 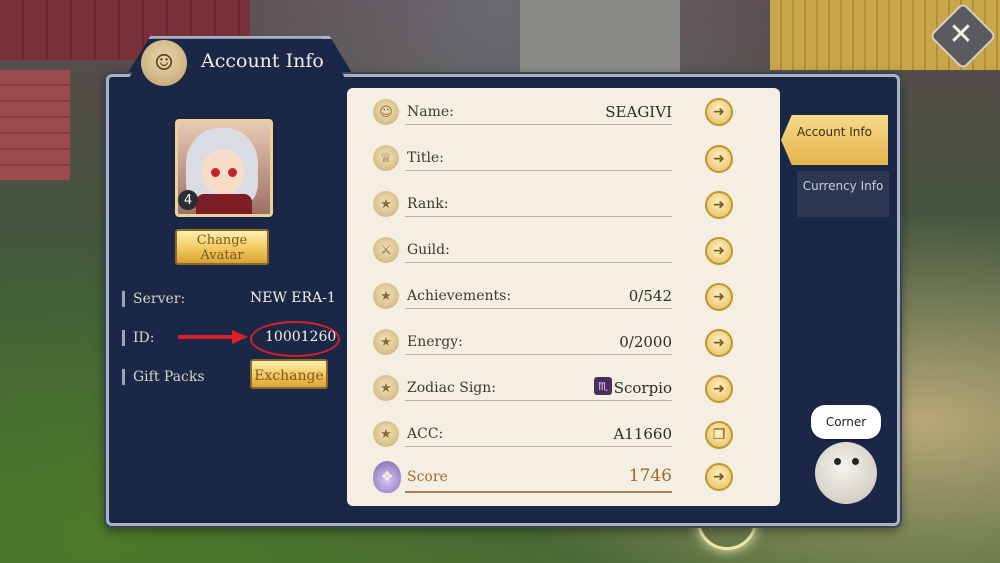 What do you see at coordinates (386, 296) in the screenshot?
I see `achievements-icon: ★` at bounding box center [386, 296].